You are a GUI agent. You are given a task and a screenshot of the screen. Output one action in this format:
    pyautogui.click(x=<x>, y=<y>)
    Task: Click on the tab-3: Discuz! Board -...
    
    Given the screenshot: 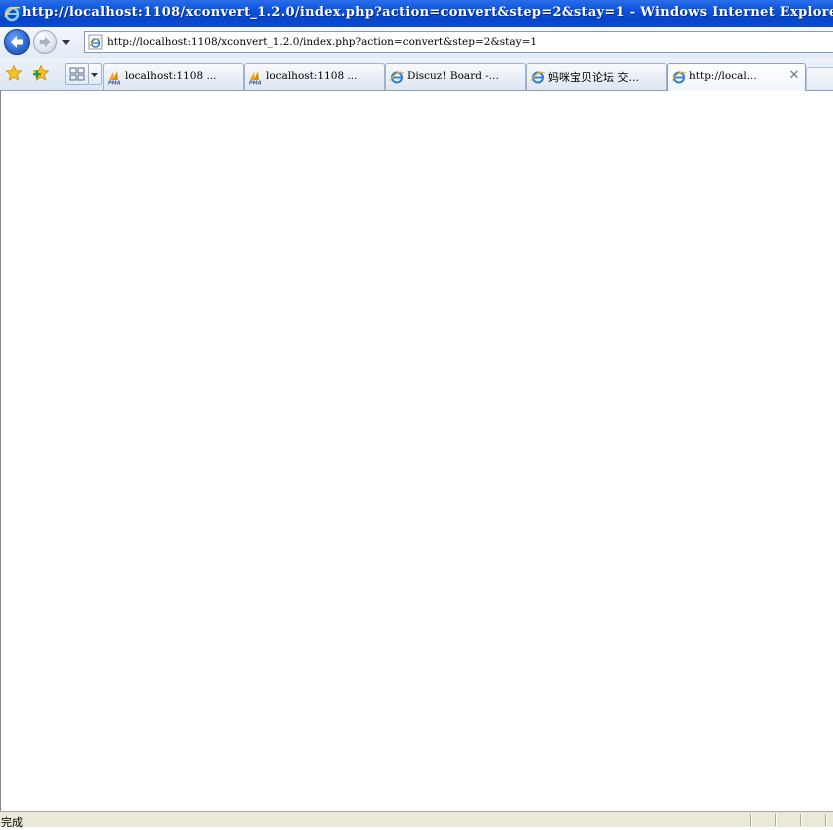 What is the action you would take?
    pyautogui.click(x=455, y=76)
    